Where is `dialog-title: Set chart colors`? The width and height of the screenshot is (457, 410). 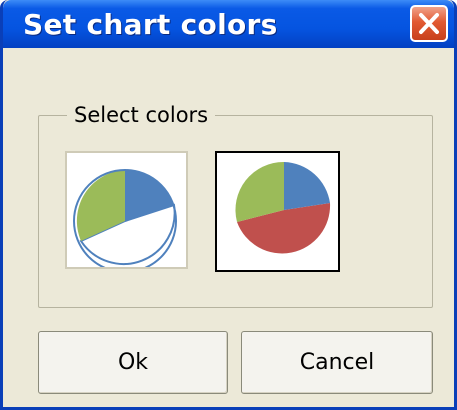
dialog-title: Set chart colors is located at coordinates (150, 24).